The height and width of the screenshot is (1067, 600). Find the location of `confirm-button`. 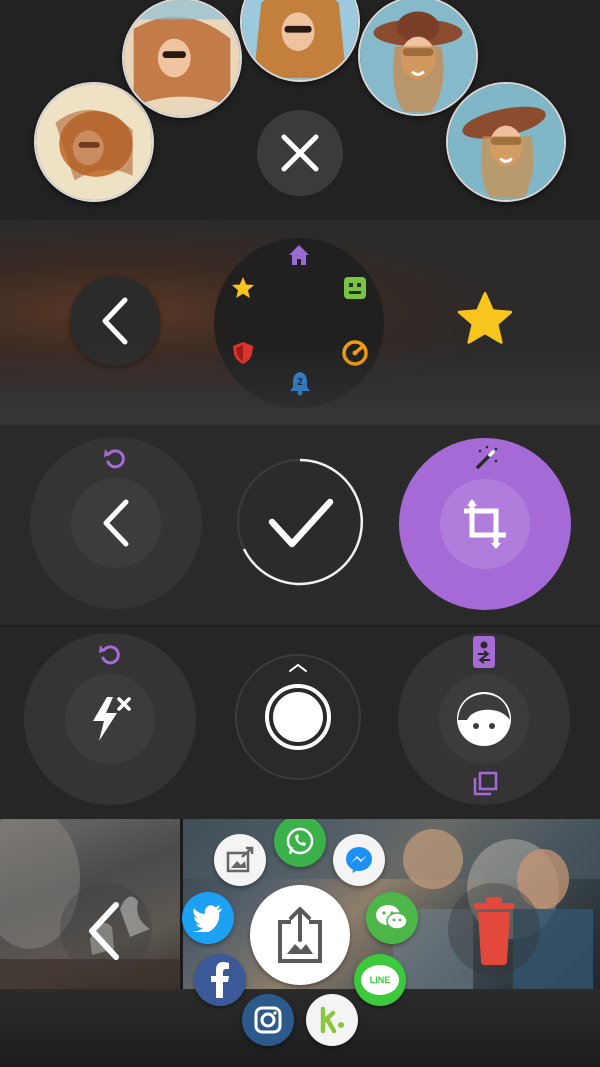

confirm-button is located at coordinates (300, 522).